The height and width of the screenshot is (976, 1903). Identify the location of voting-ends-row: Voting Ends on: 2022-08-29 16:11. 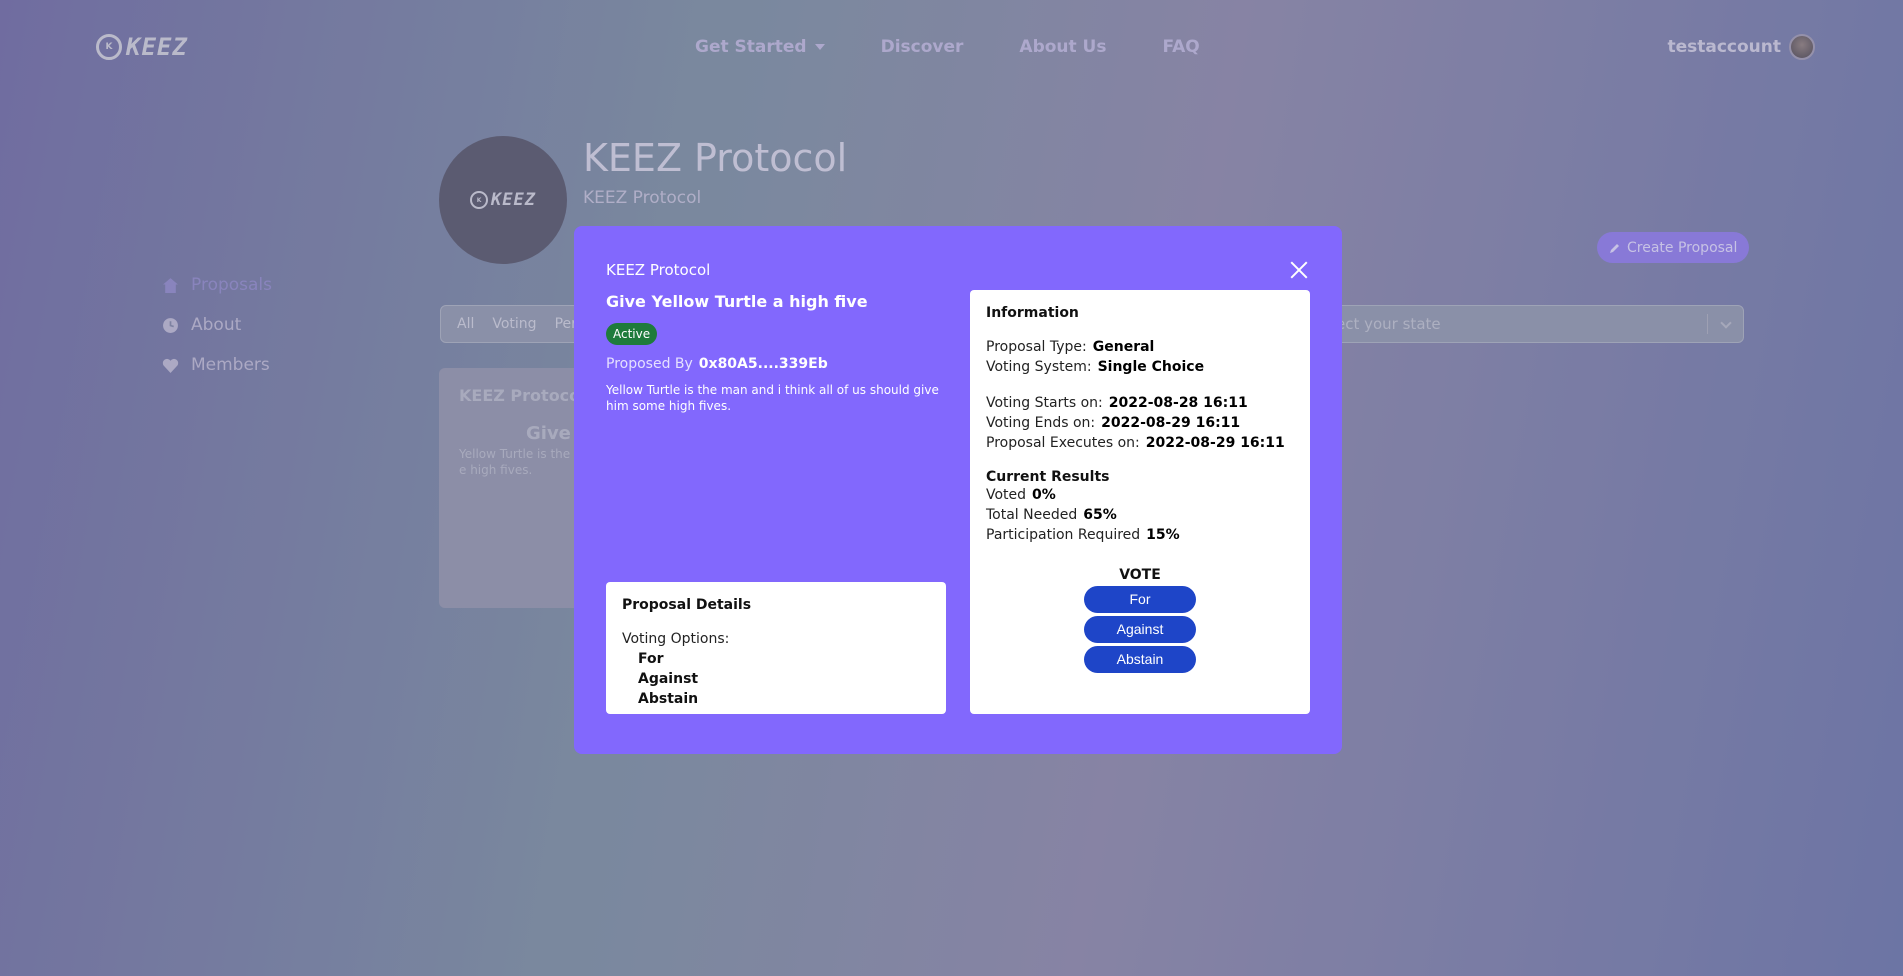
(1140, 423).